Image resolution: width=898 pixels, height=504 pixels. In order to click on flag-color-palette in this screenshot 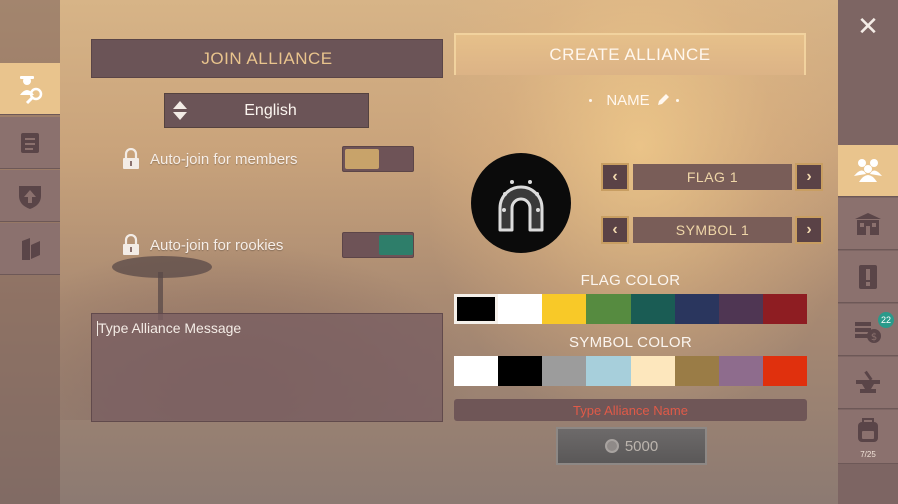, I will do `click(630, 309)`.